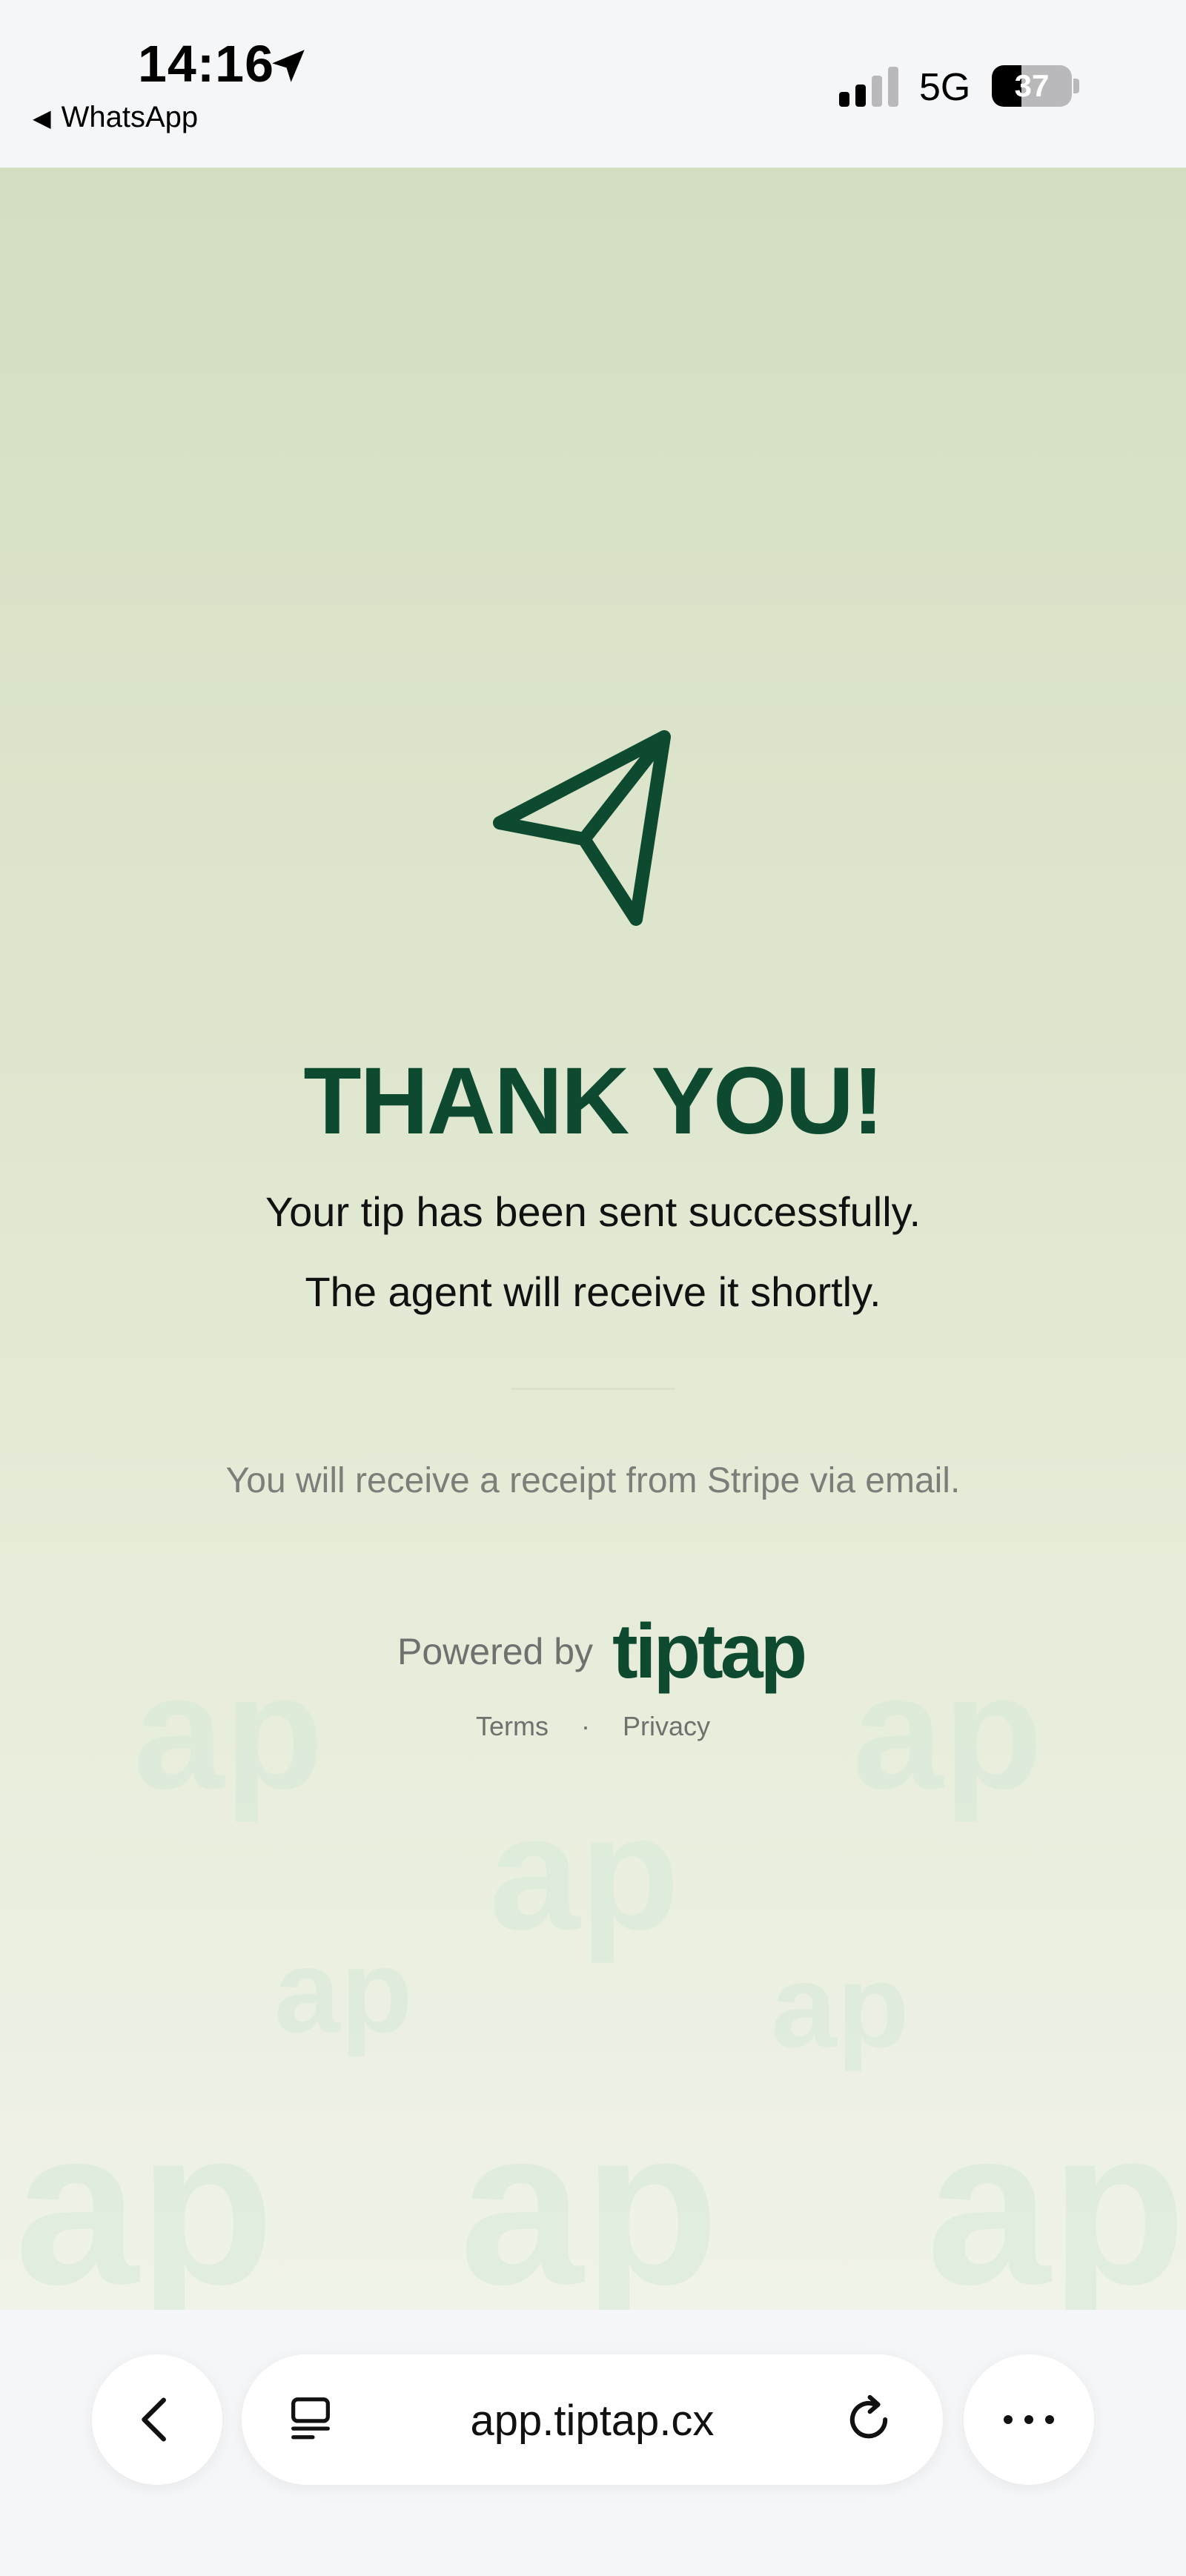  I want to click on paper-plane-icon, so click(582, 828).